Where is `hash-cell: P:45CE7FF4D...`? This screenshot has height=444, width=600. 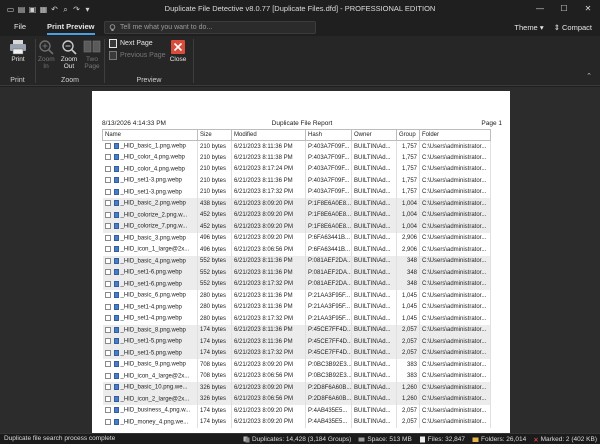
hash-cell: P:45CE7FF4D... is located at coordinates (328, 353).